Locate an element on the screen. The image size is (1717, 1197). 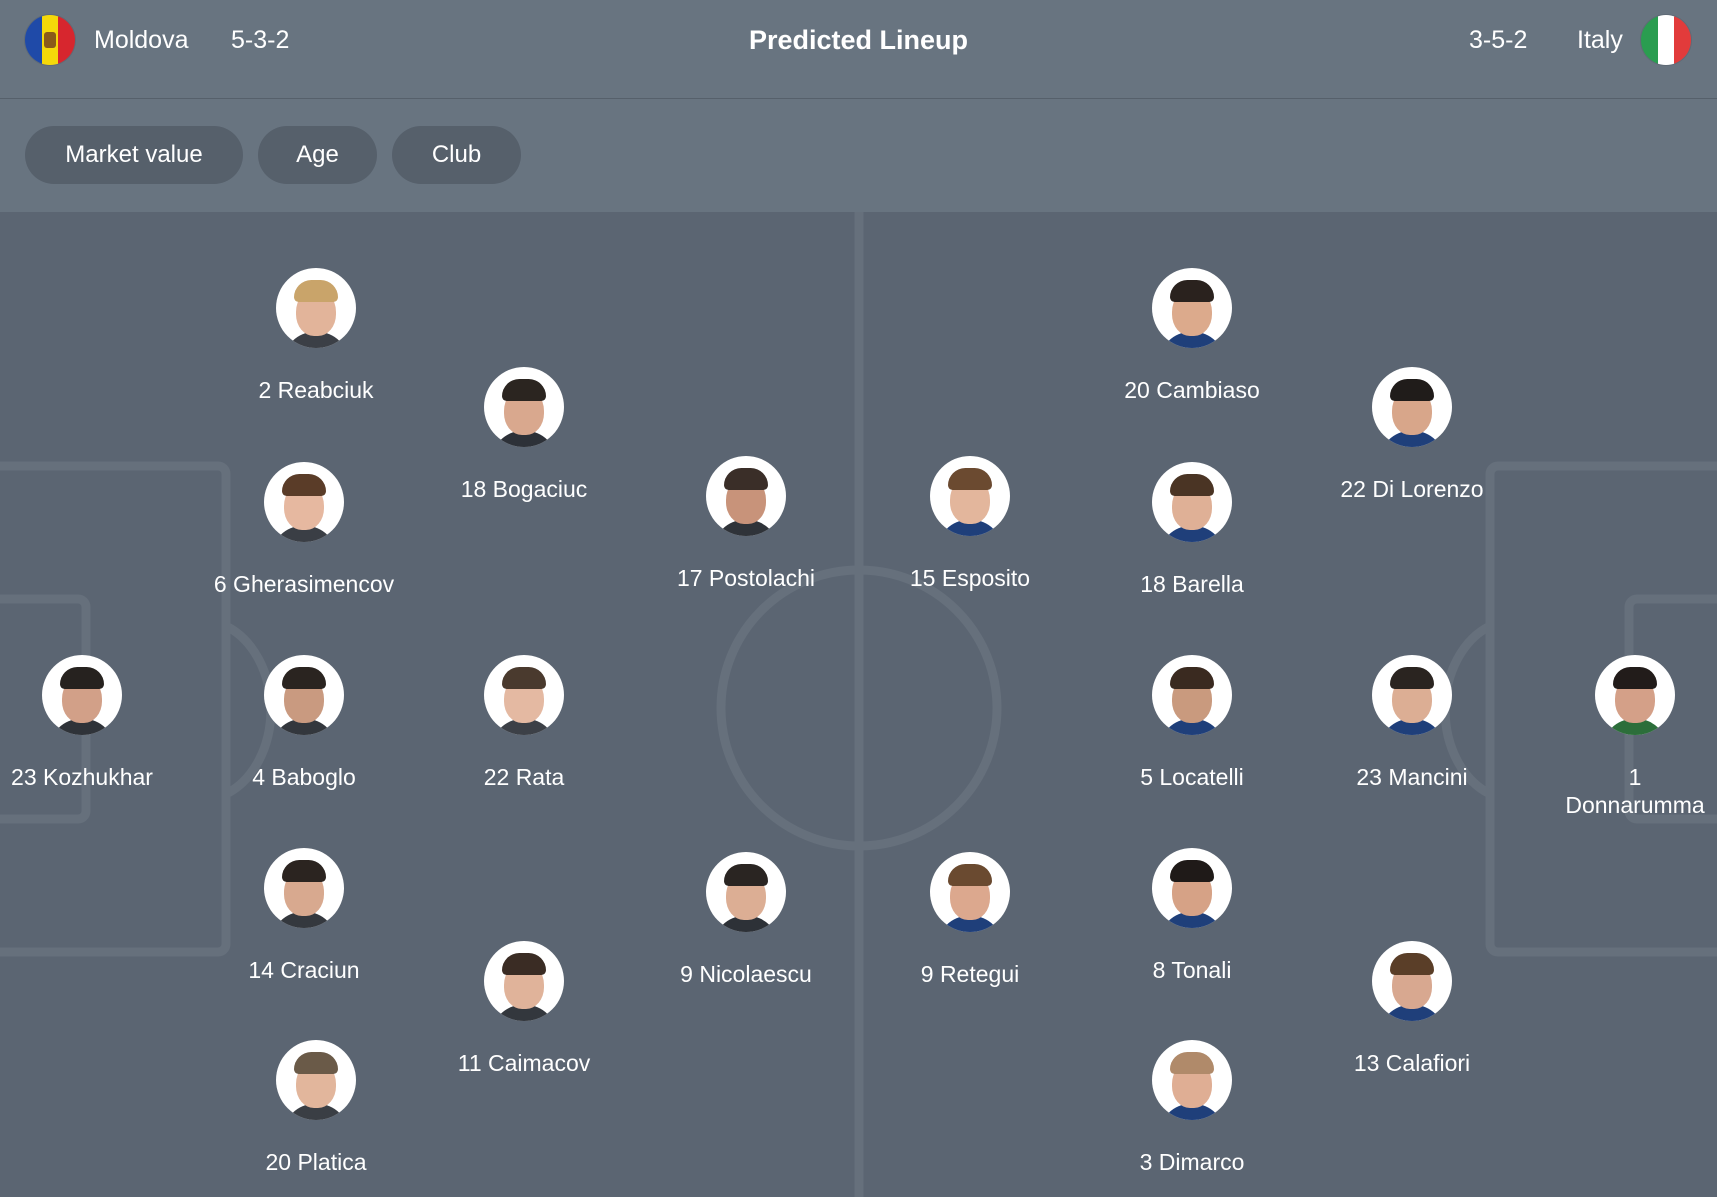
player-name: 18 Bogaciuc is located at coordinates (524, 489).